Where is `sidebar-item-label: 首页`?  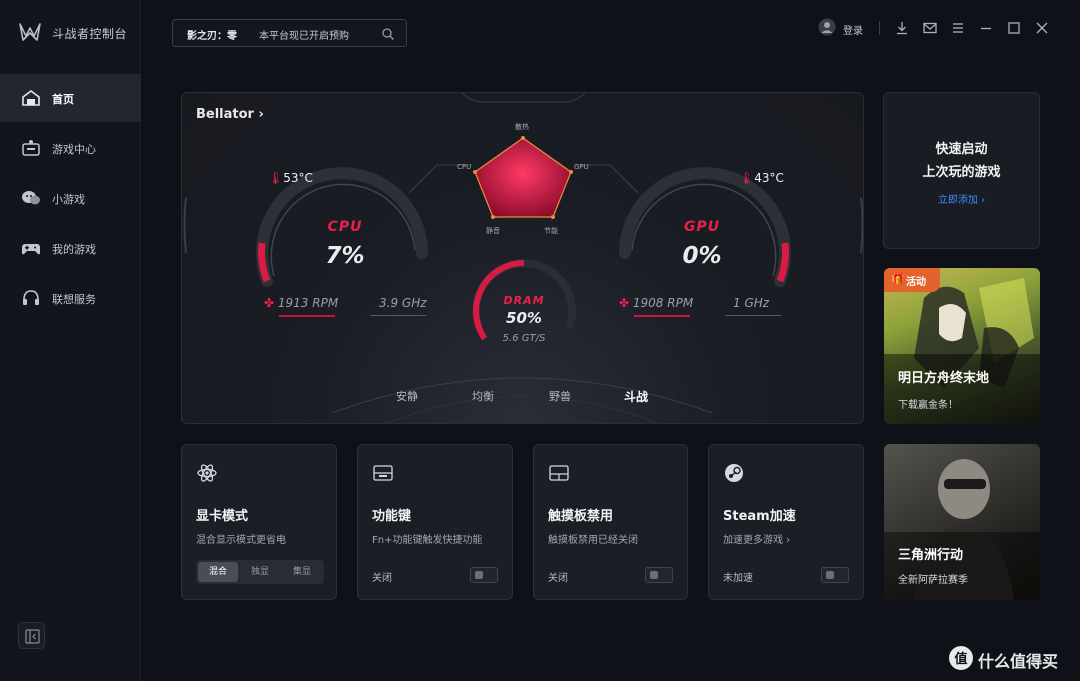
sidebar-item-label: 首页 is located at coordinates (63, 99).